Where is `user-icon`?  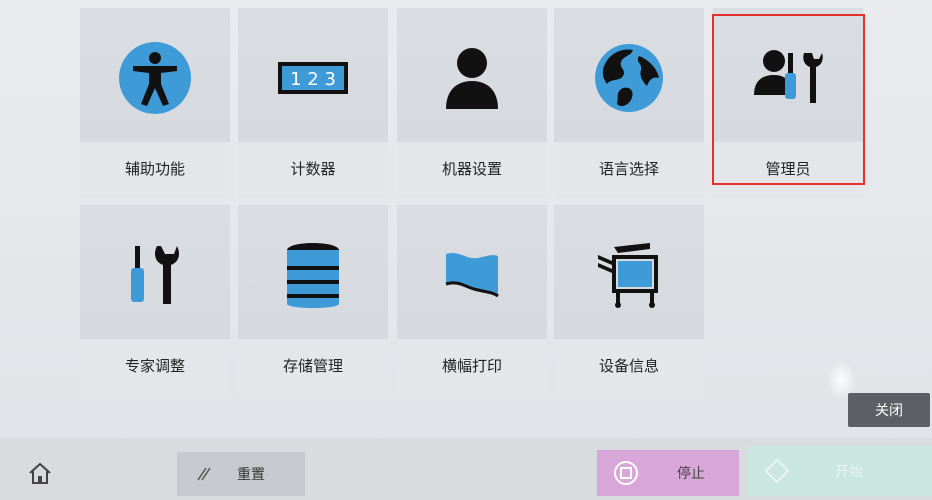 user-icon is located at coordinates (472, 78).